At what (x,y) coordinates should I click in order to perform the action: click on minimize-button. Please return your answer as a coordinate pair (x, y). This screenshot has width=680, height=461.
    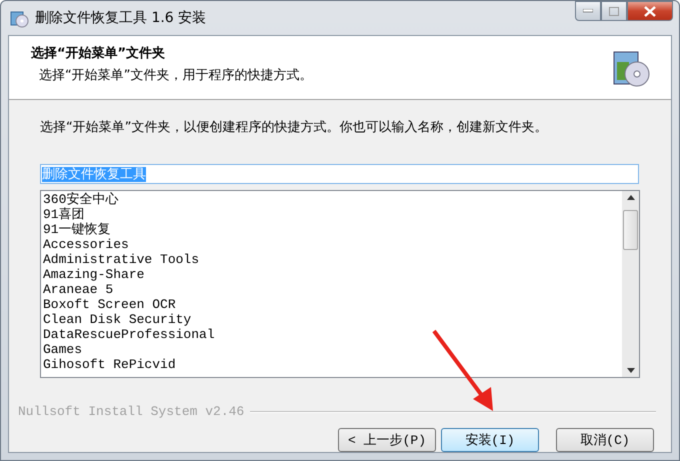
    Looking at the image, I should click on (588, 11).